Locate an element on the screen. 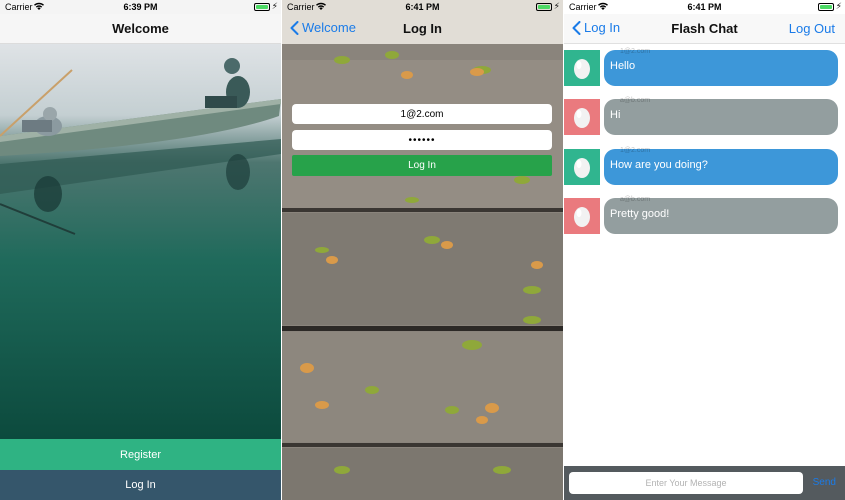 This screenshot has height=500, width=845. message-row: Hi a@b.com is located at coordinates (704, 116).